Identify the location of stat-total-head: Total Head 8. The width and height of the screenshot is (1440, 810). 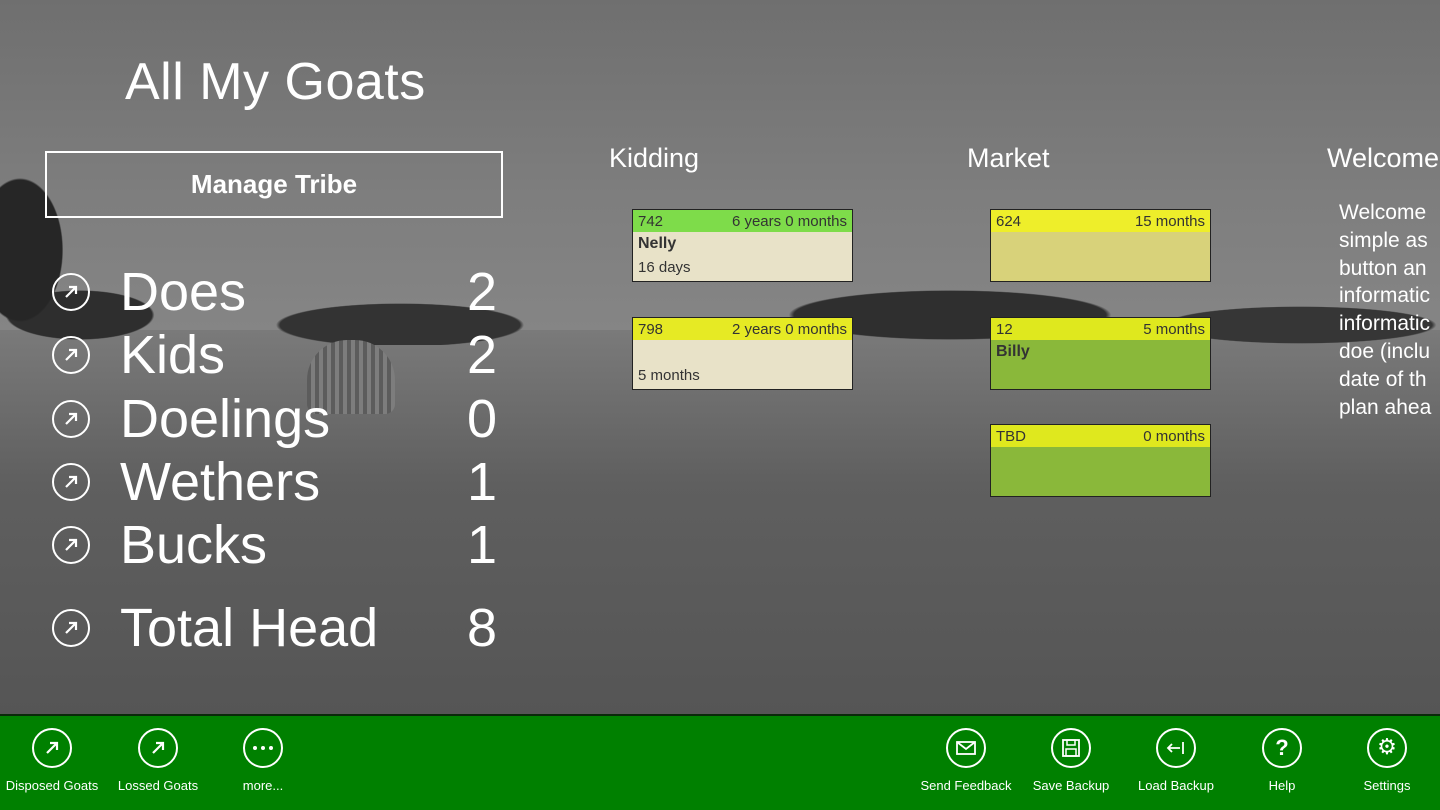
(274, 628).